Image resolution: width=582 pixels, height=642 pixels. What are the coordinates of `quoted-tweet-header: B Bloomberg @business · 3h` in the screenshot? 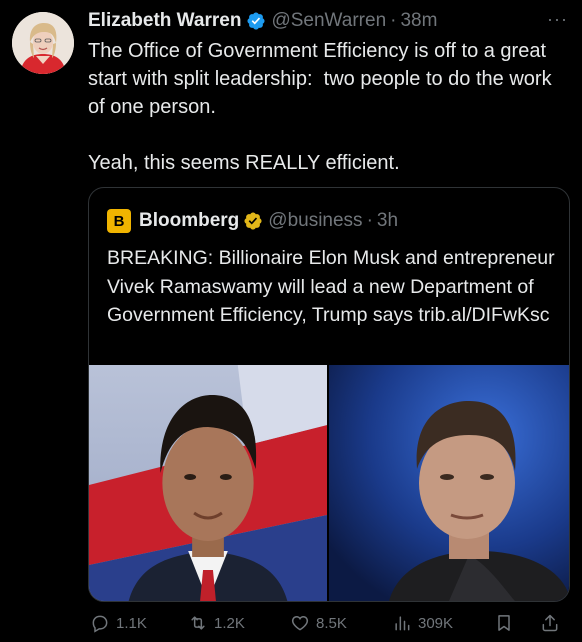 It's located at (332, 221).